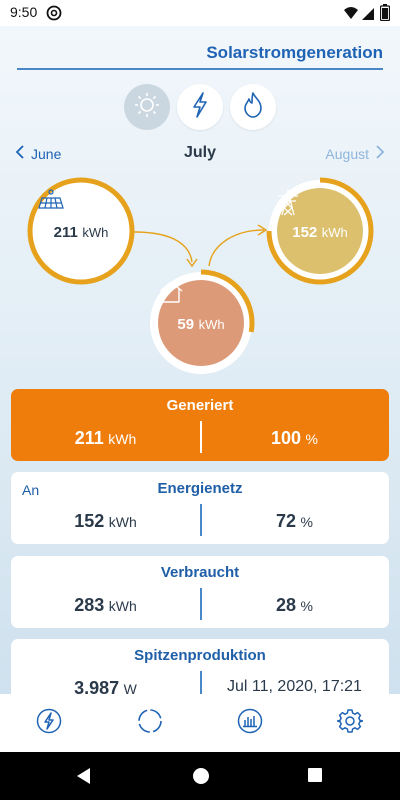 This screenshot has height=800, width=400. I want to click on recents-button, so click(315, 777).